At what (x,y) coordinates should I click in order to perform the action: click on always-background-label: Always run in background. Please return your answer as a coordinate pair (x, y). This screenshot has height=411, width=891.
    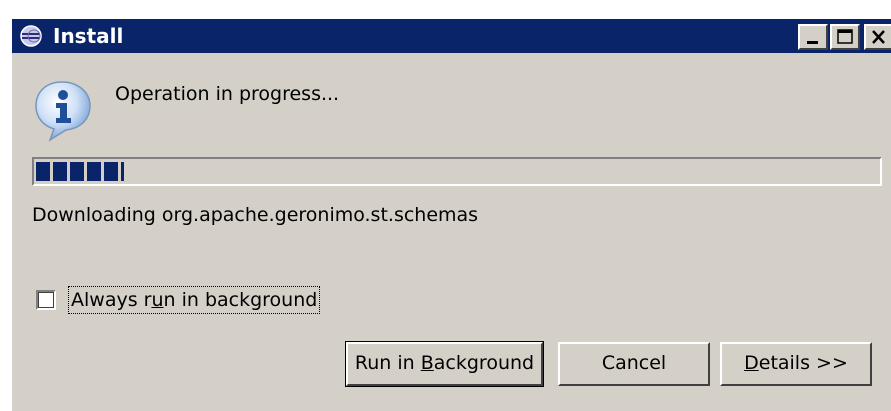
    Looking at the image, I should click on (194, 300).